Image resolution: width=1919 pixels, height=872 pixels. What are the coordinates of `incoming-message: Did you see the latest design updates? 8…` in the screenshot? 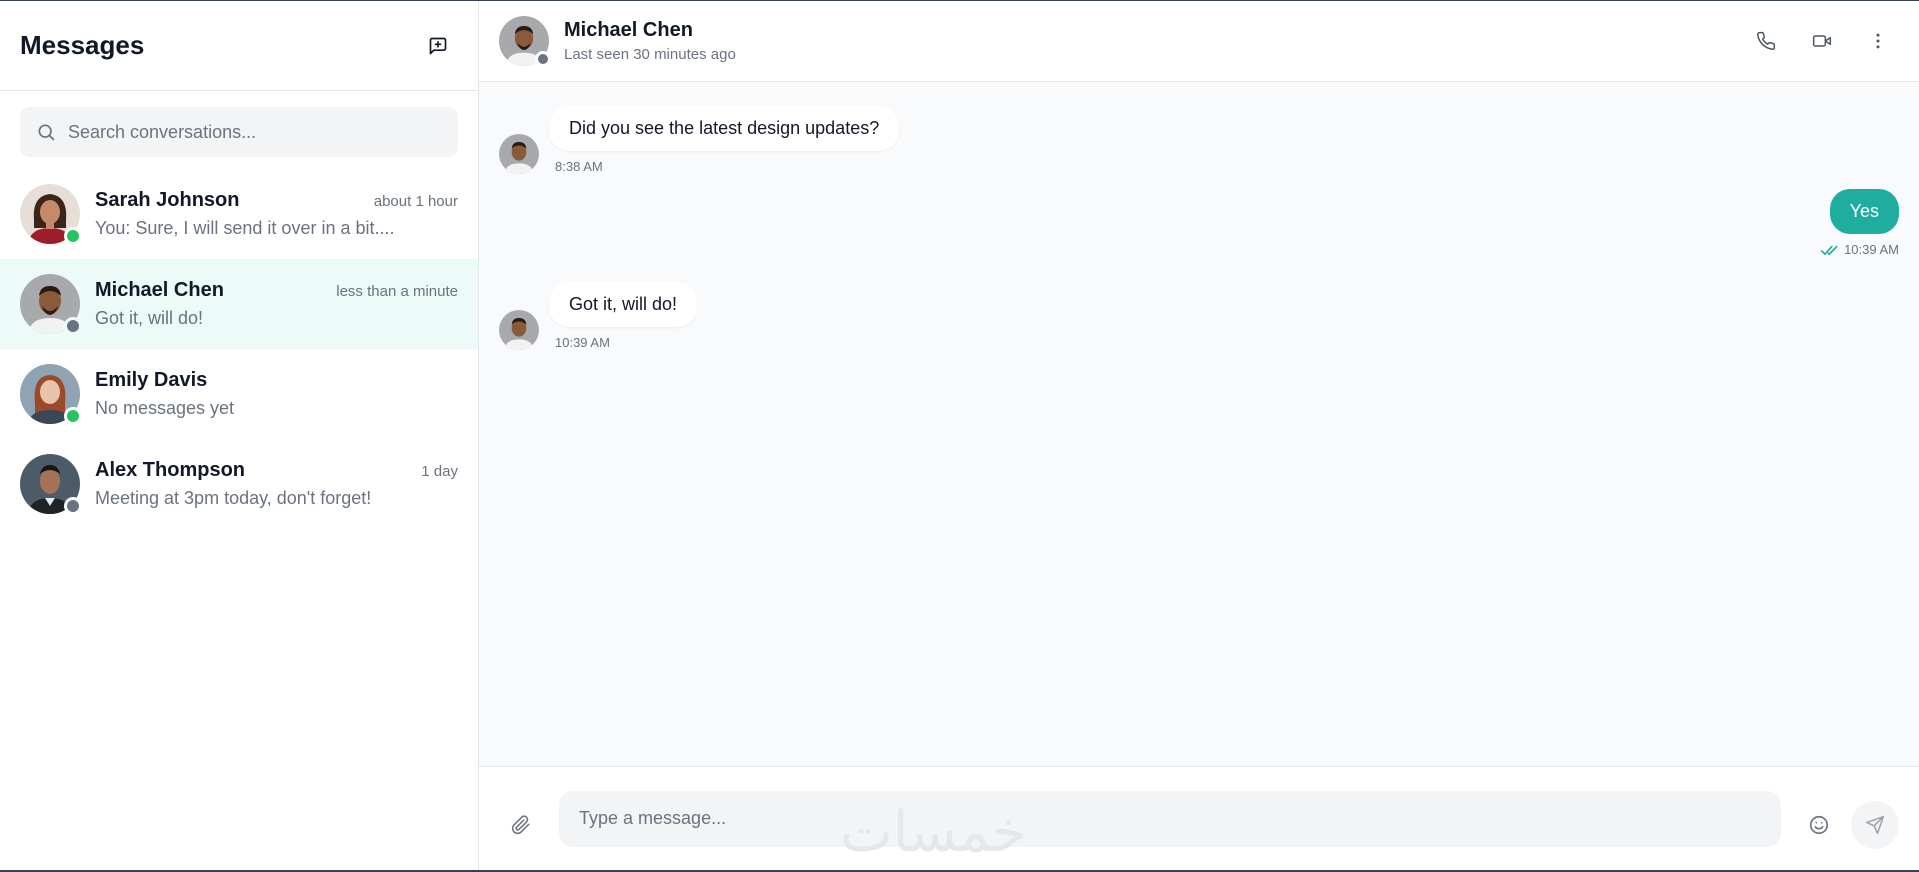 It's located at (699, 138).